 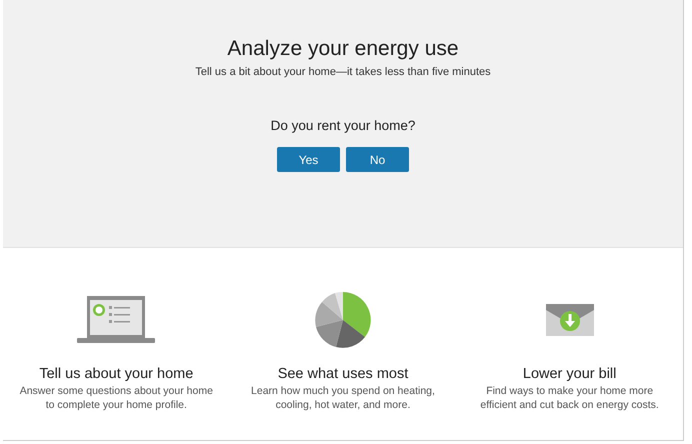 What do you see at coordinates (116, 320) in the screenshot?
I see `laptop-icon` at bounding box center [116, 320].